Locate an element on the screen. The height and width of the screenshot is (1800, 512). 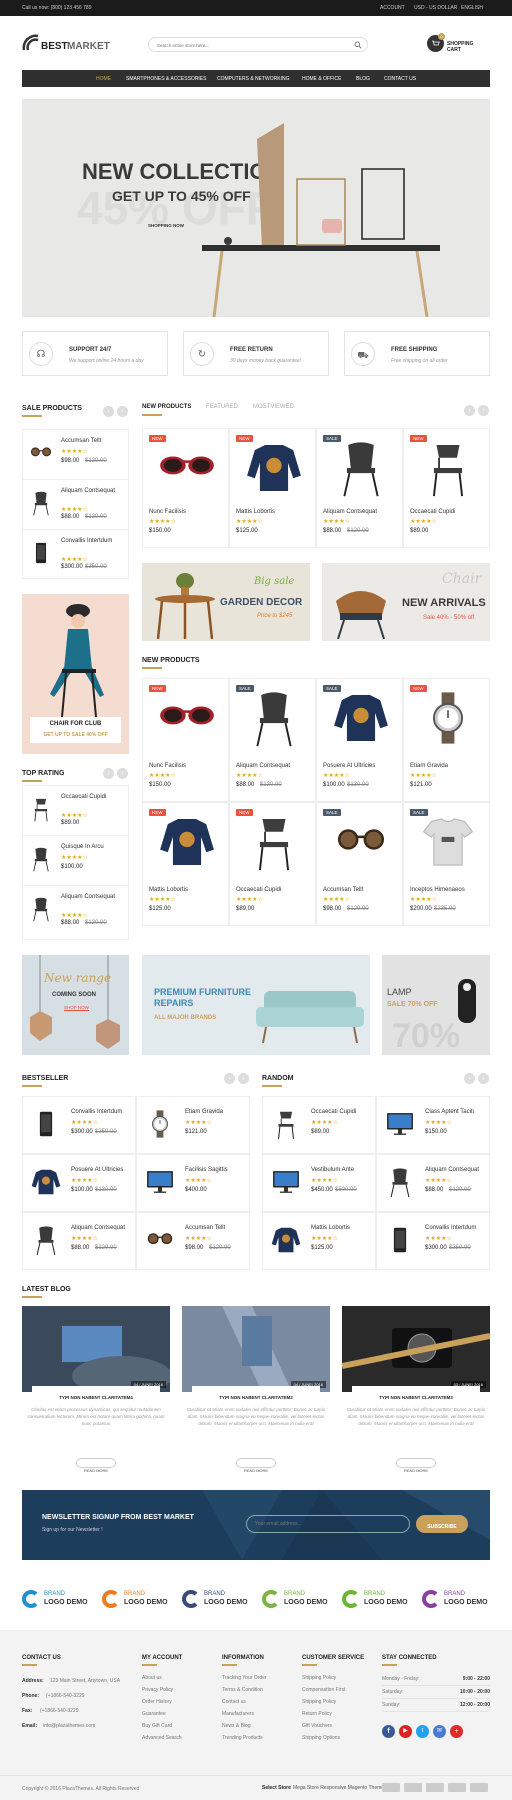
currency-menu: USD - US DOLLAR is located at coordinates (435, 8).